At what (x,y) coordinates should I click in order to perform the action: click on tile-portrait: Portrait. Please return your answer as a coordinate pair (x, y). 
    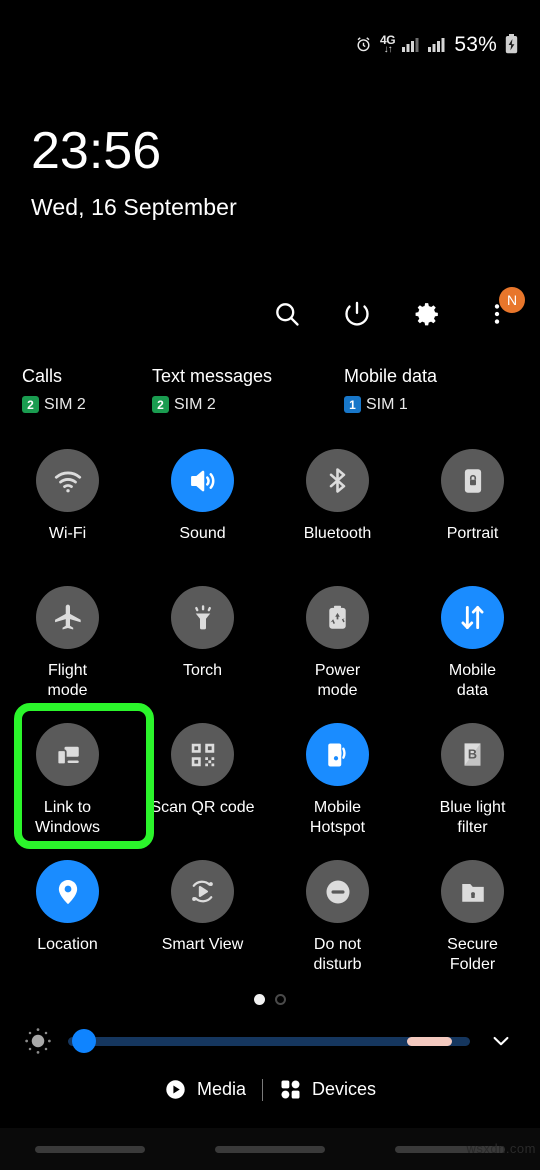
    Looking at the image, I should click on (472, 508).